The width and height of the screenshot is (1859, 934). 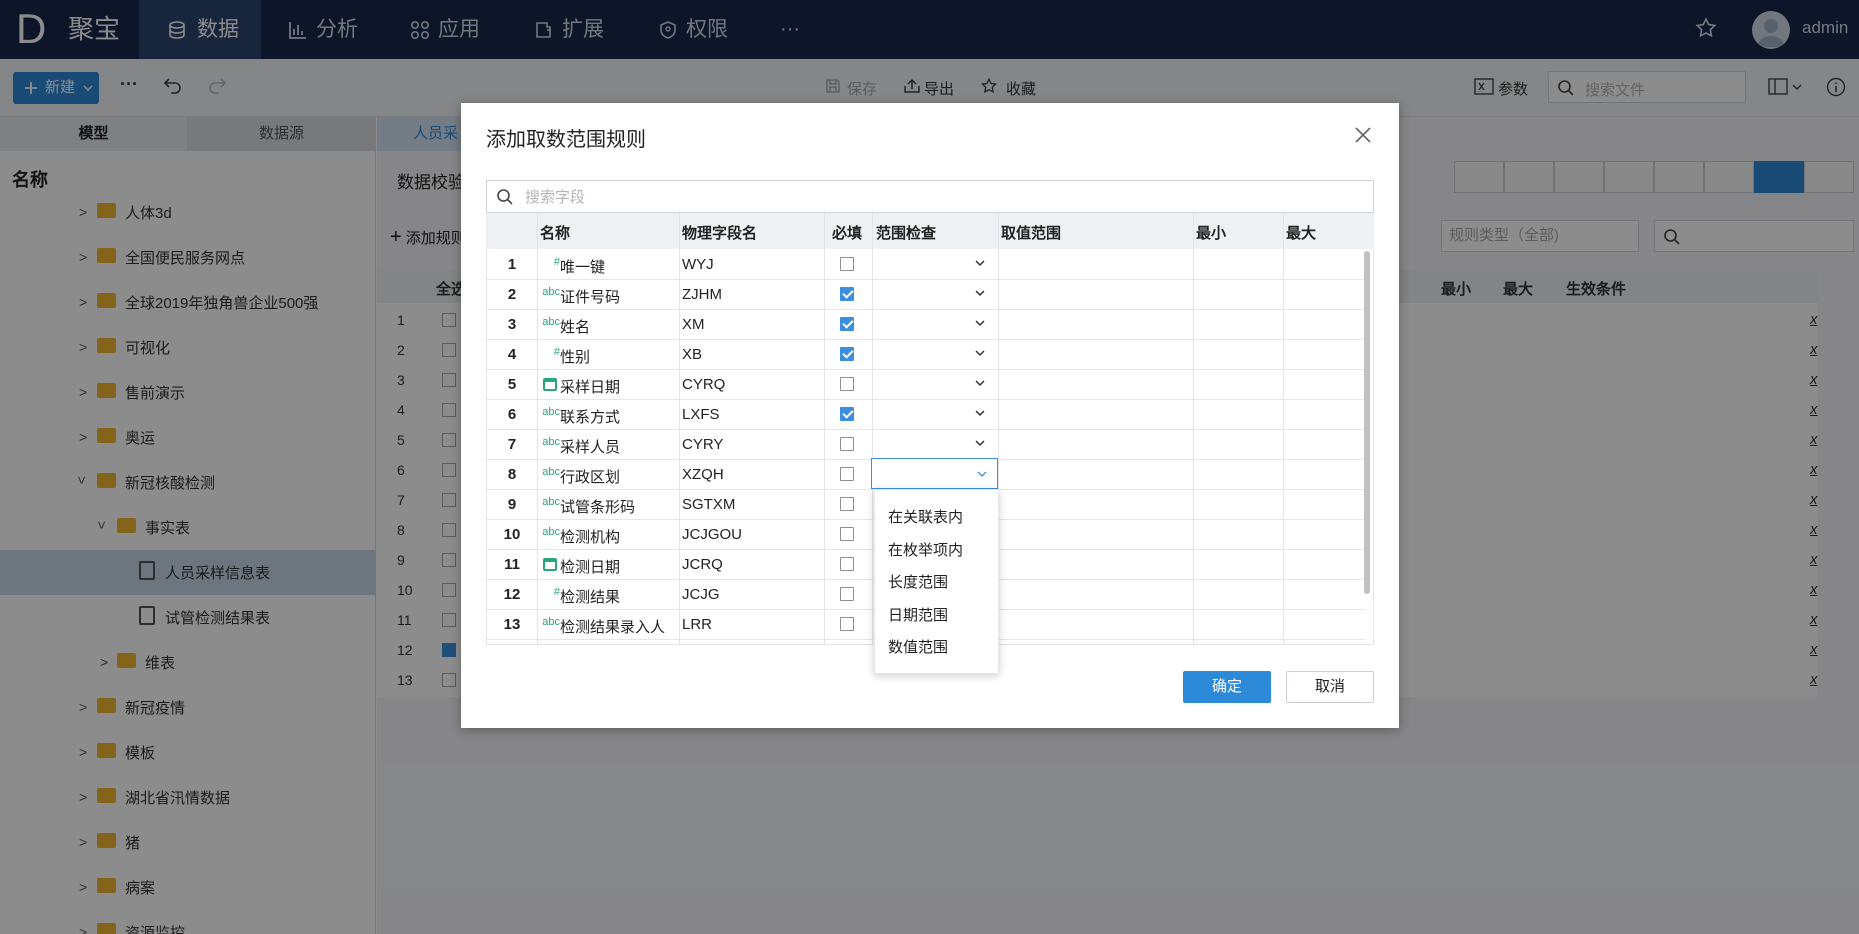 I want to click on field-name: 性别, so click(x=575, y=357).